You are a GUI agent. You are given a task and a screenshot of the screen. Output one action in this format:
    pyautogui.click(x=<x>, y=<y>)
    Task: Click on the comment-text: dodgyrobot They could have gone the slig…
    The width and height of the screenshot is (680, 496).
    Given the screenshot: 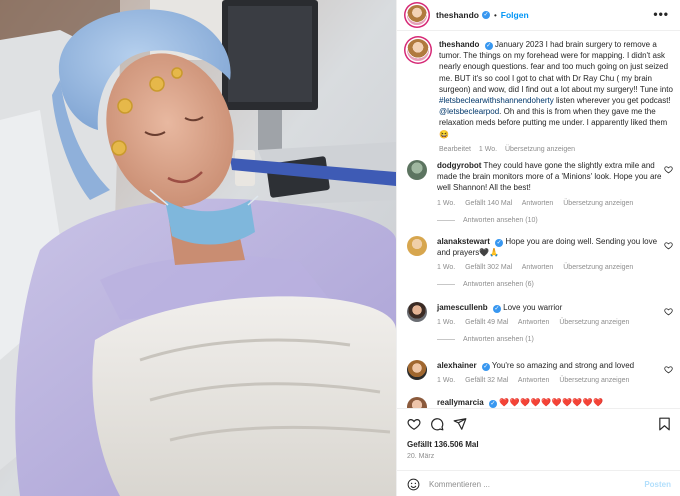 What is the action you would take?
    pyautogui.click(x=551, y=177)
    